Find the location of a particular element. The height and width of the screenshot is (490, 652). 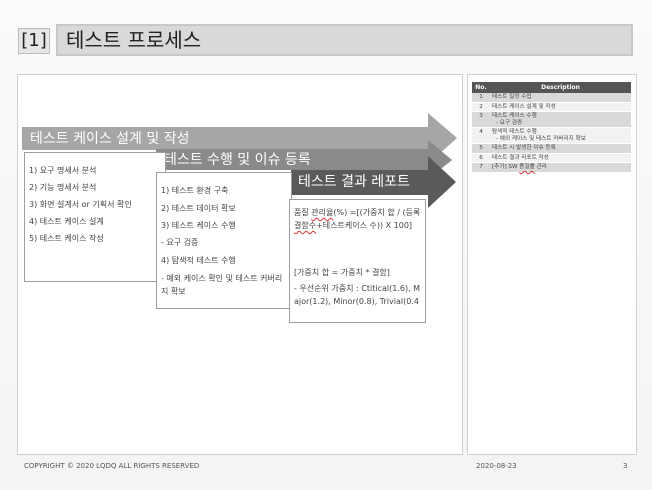

list-item: 2) 기능 명세서 분석 is located at coordinates (63, 187).